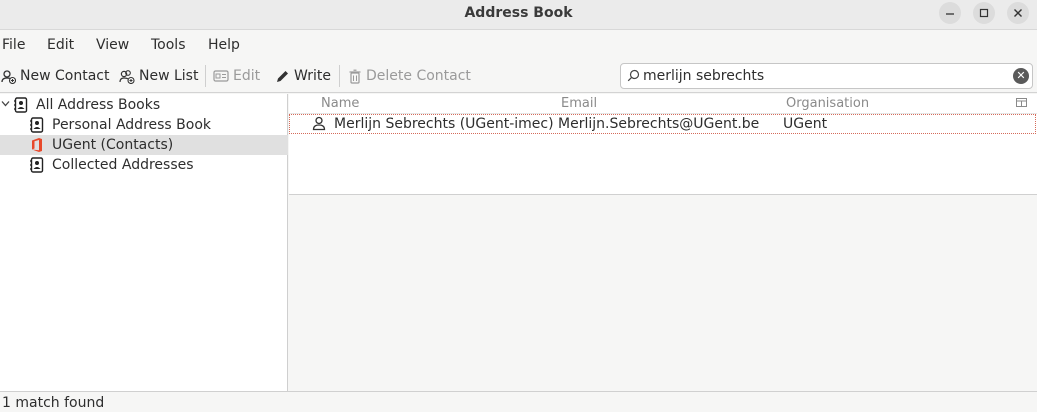 The image size is (1037, 412). I want to click on window-title: Address Book, so click(518, 13).